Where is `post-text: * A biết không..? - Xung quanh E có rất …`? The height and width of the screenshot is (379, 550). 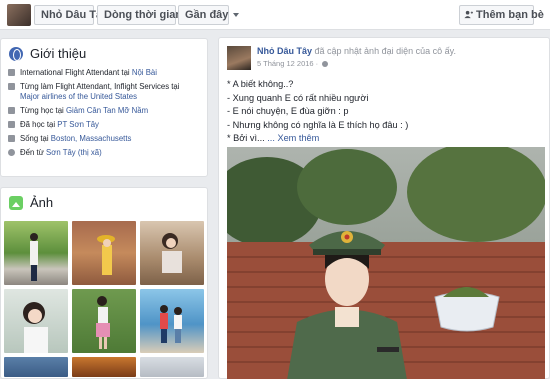
post-text: * A biết không..? - Xung quanh E có rất … is located at coordinates (386, 112).